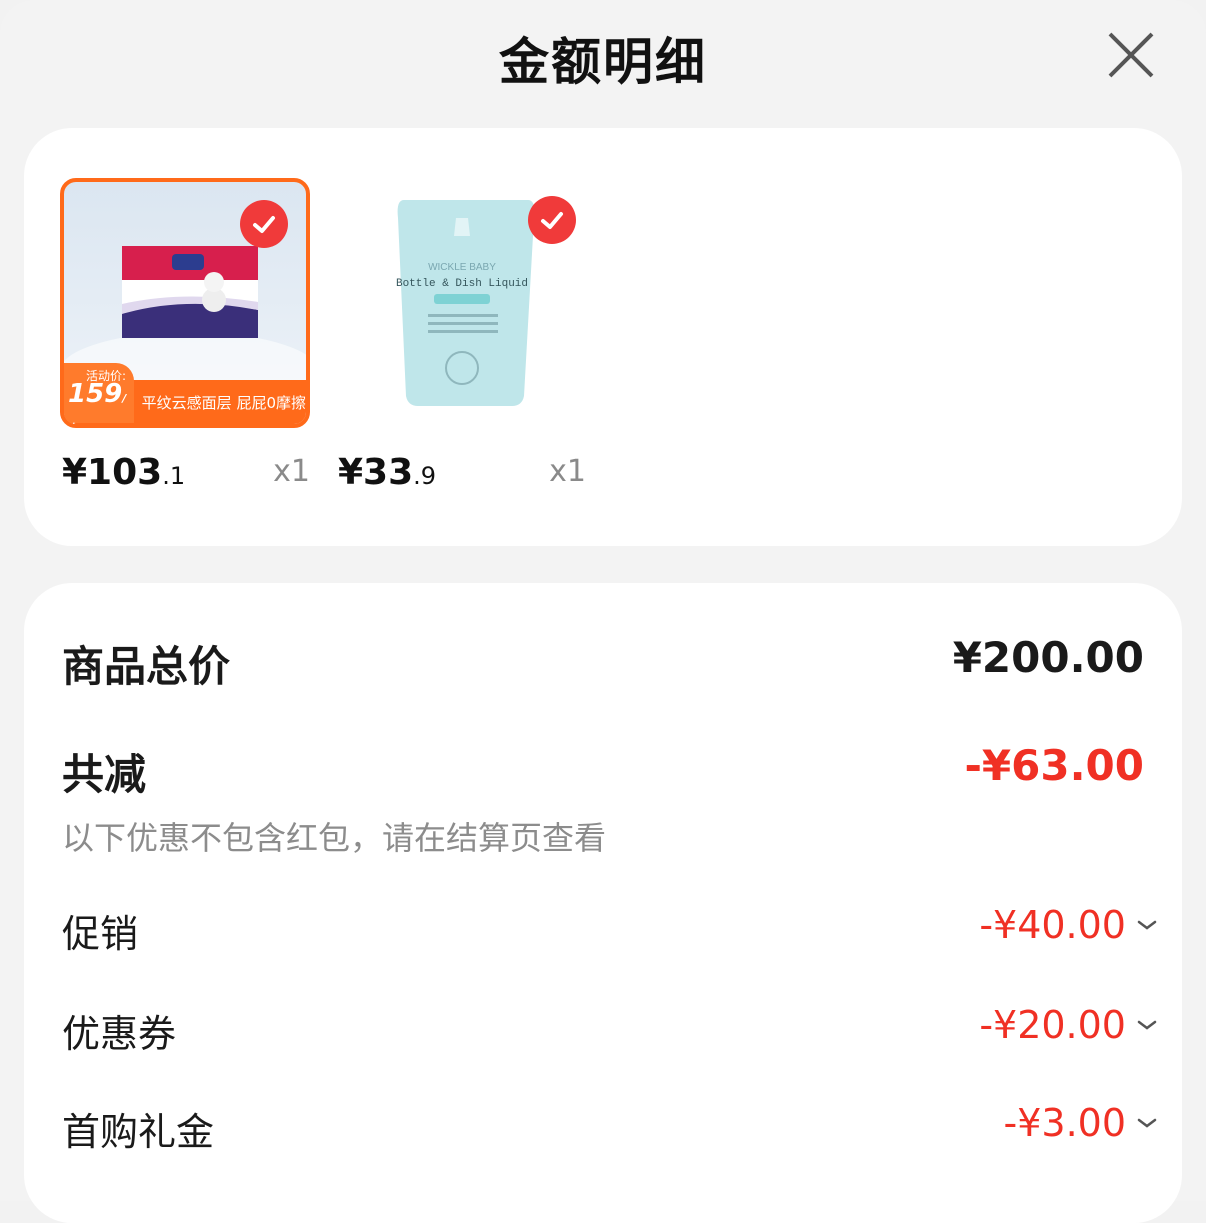 This screenshot has height=1223, width=1206. Describe the element at coordinates (603, 62) in the screenshot. I see `sheet-title: 金额明细` at that location.